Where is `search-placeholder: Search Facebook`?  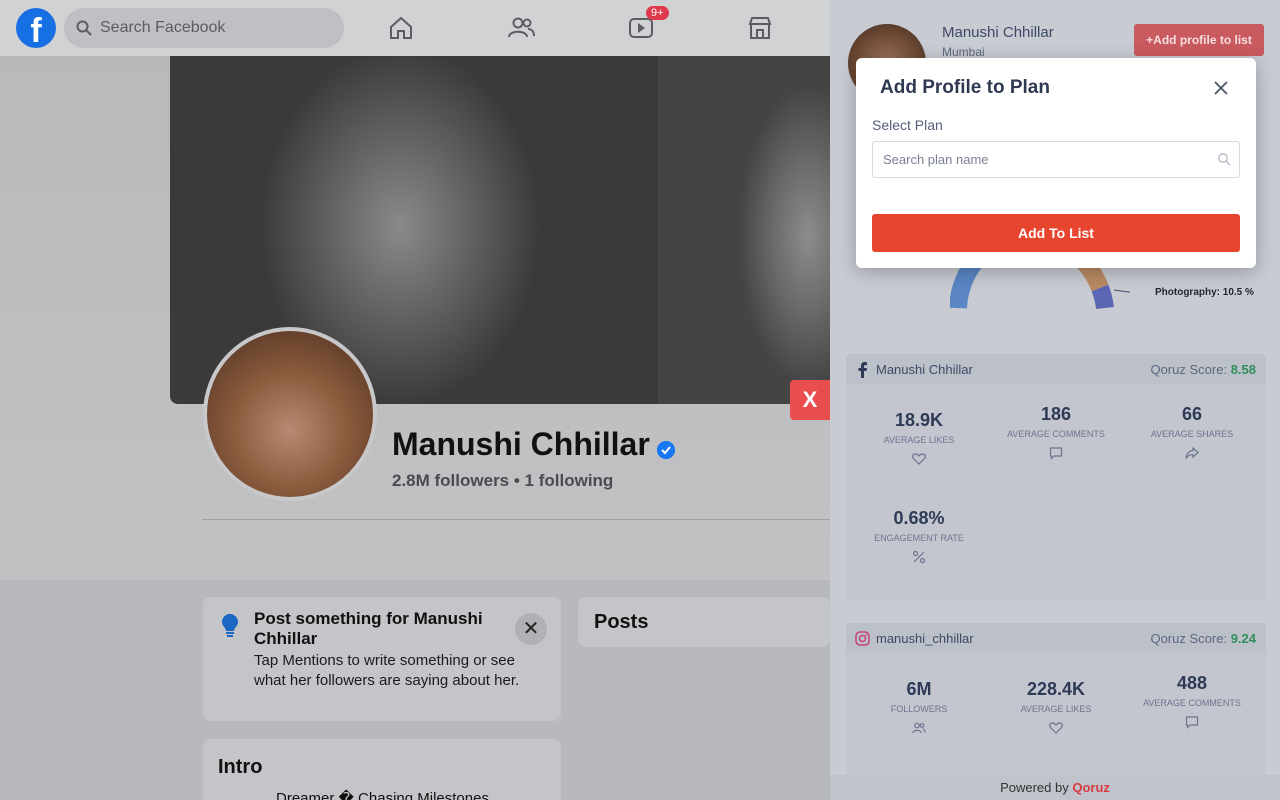
search-placeholder: Search Facebook is located at coordinates (163, 27).